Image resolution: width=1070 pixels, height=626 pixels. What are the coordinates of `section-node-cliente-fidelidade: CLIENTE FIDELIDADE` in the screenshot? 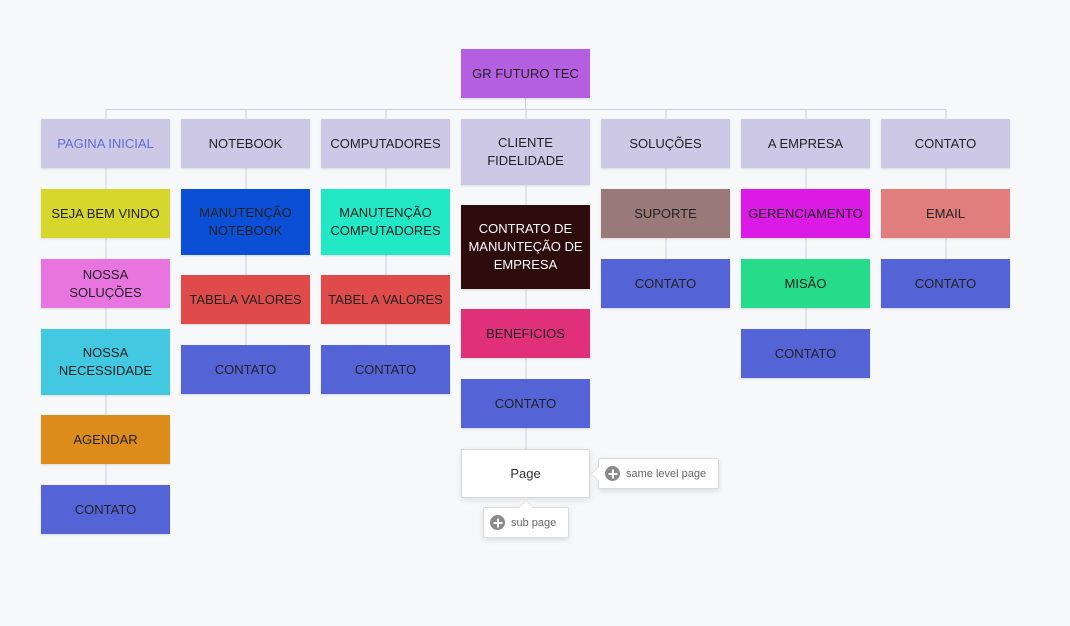 It's located at (525, 152).